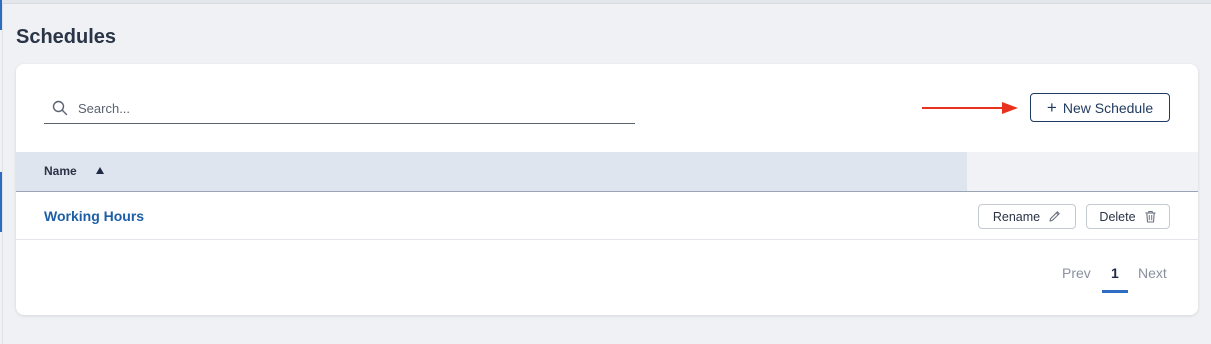 The image size is (1211, 344). Describe the element at coordinates (1152, 273) in the screenshot. I see `pagination-next: Next` at that location.